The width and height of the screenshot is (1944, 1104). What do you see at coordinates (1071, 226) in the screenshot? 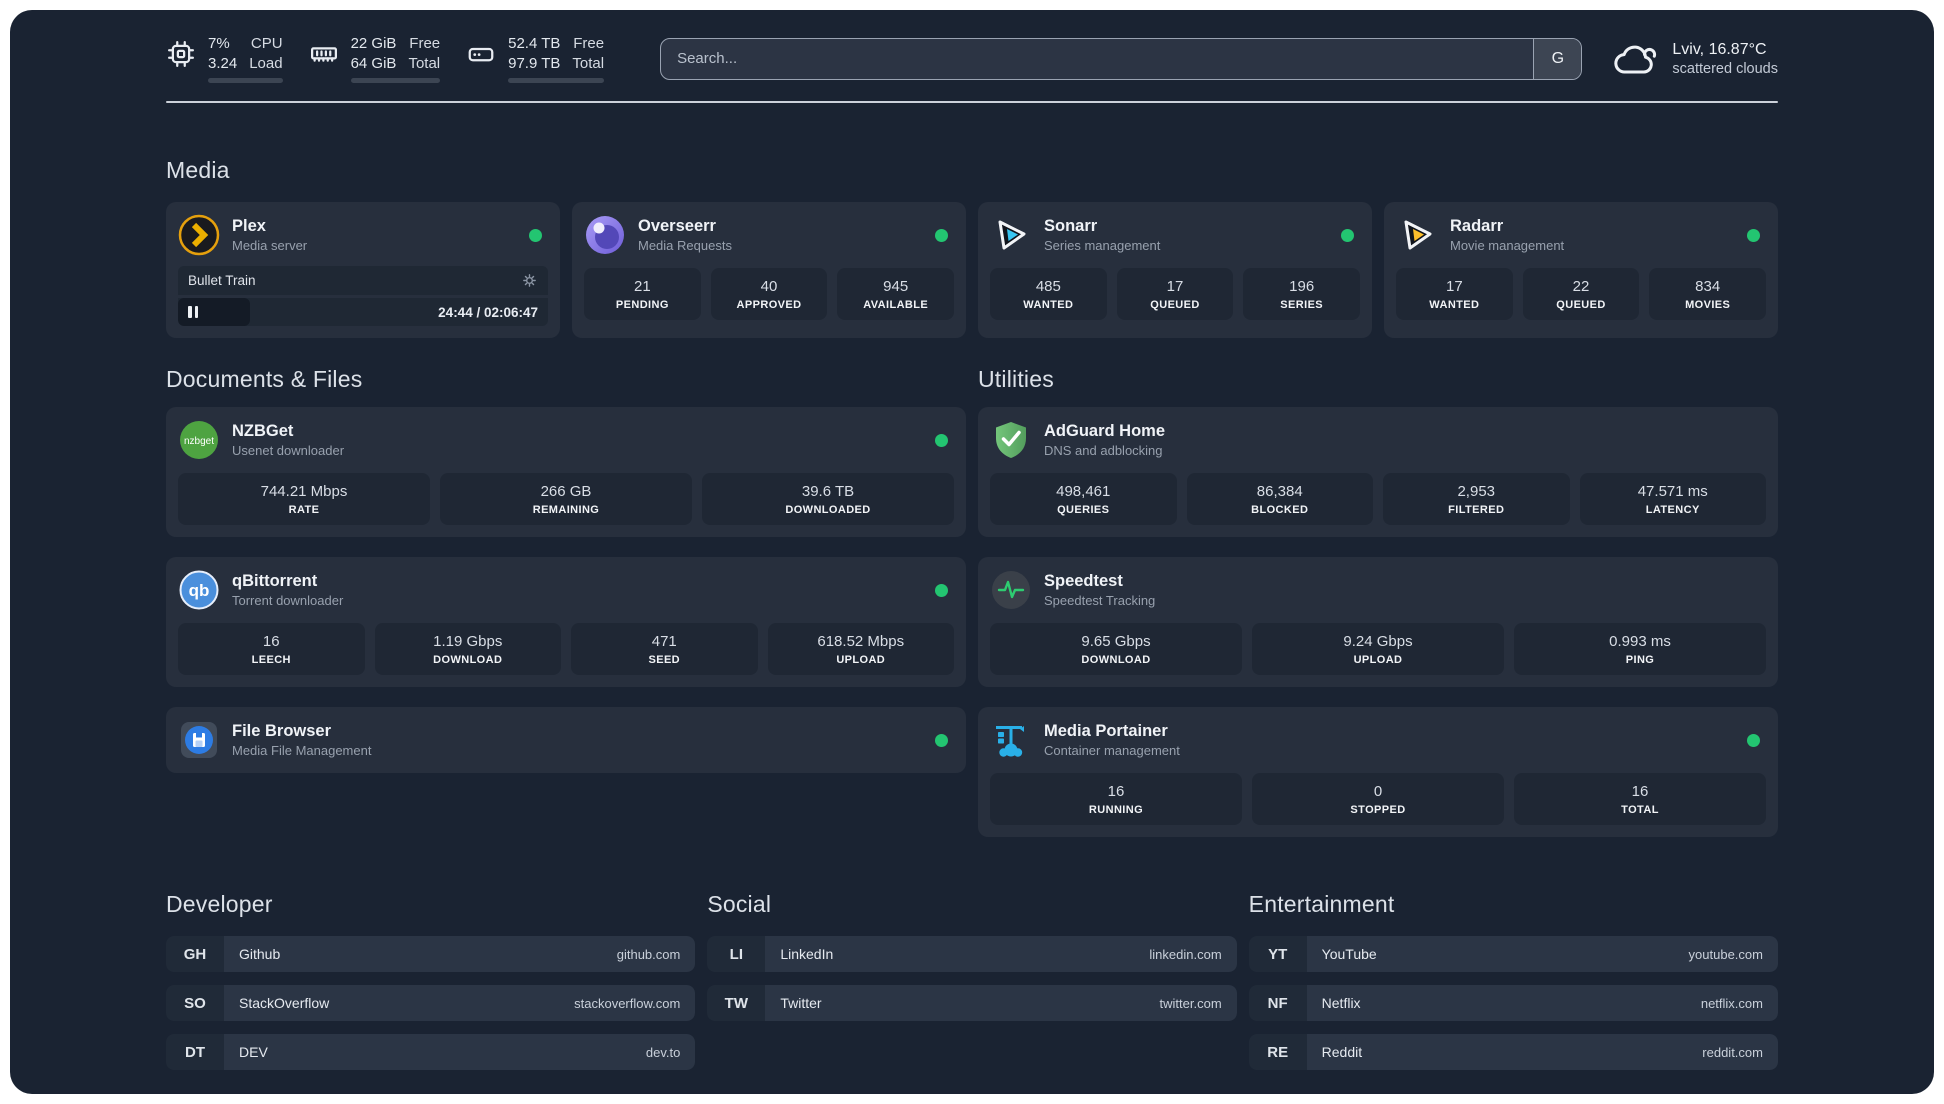
I see `app-name: Sonarr` at bounding box center [1071, 226].